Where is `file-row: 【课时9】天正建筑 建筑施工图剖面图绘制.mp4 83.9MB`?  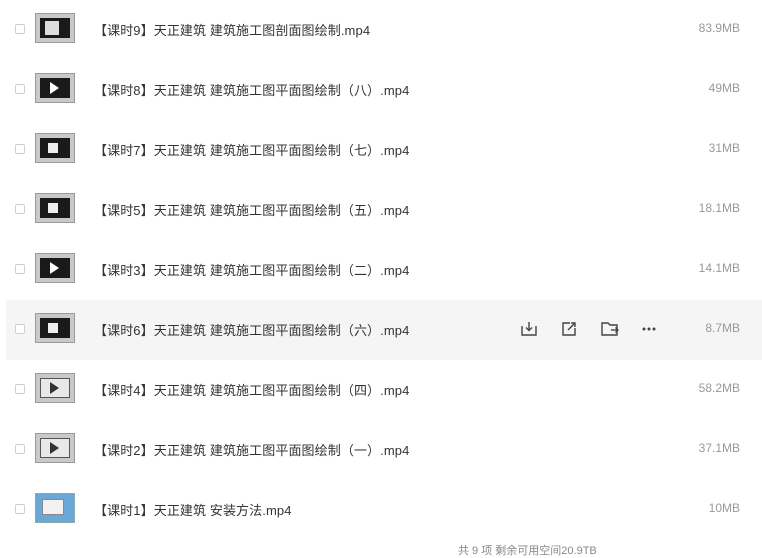 file-row: 【课时9】天正建筑 建筑施工图剖面图绘制.mp4 83.9MB is located at coordinates (381, 30).